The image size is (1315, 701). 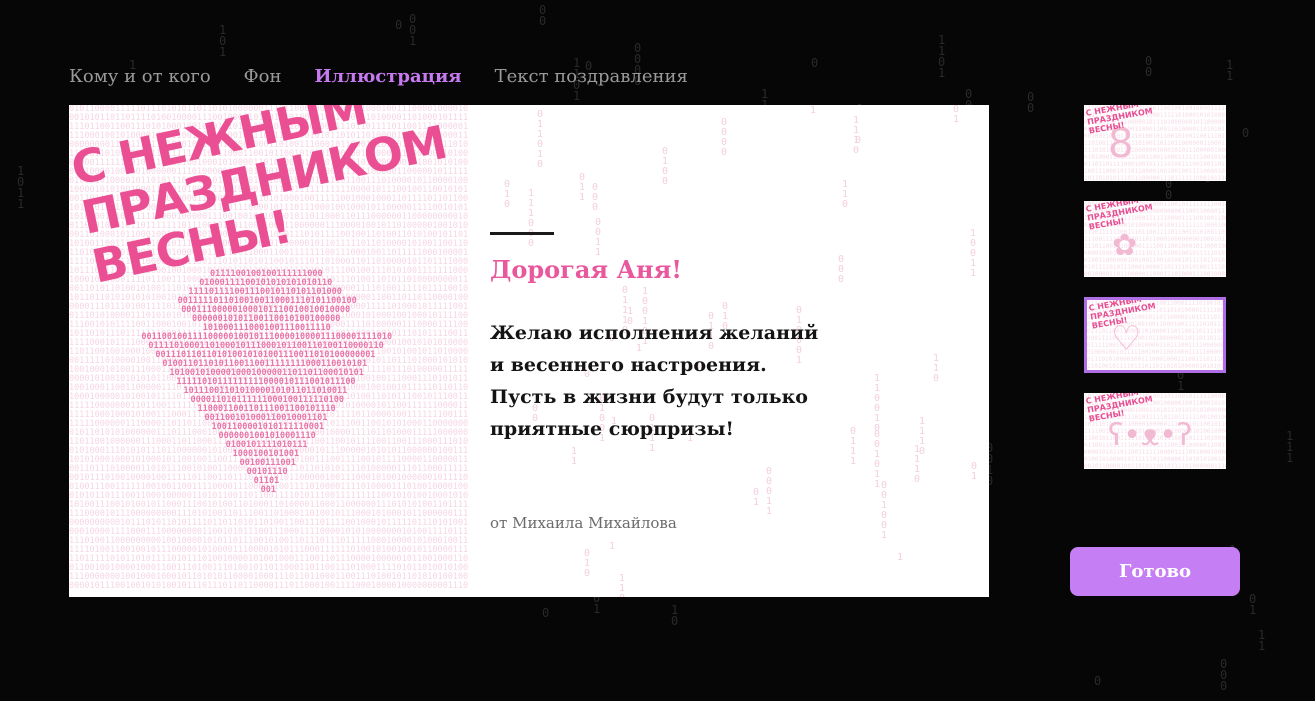 I want to click on teddy-bear-icon: ʕ•ᴥ•ʔ, so click(x=1150, y=435).